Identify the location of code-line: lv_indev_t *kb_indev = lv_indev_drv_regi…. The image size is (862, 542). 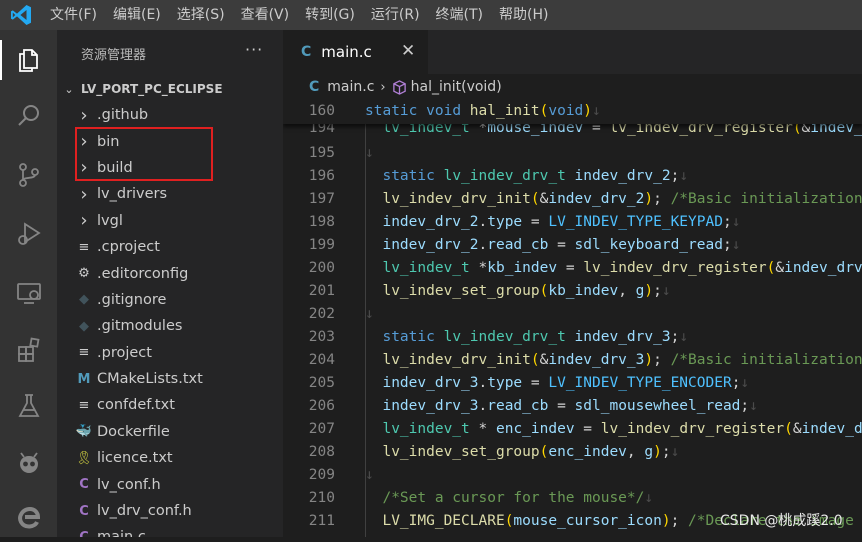
(622, 268).